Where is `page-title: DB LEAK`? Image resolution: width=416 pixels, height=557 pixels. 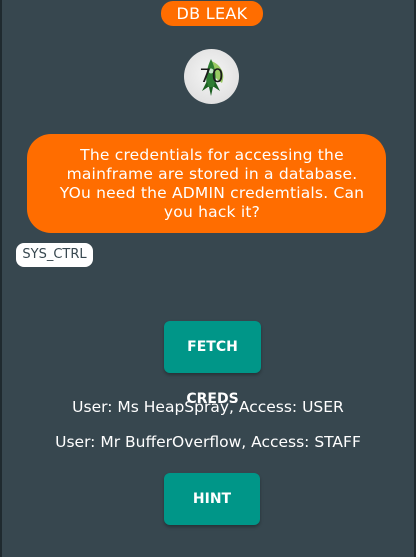
page-title: DB LEAK is located at coordinates (212, 13).